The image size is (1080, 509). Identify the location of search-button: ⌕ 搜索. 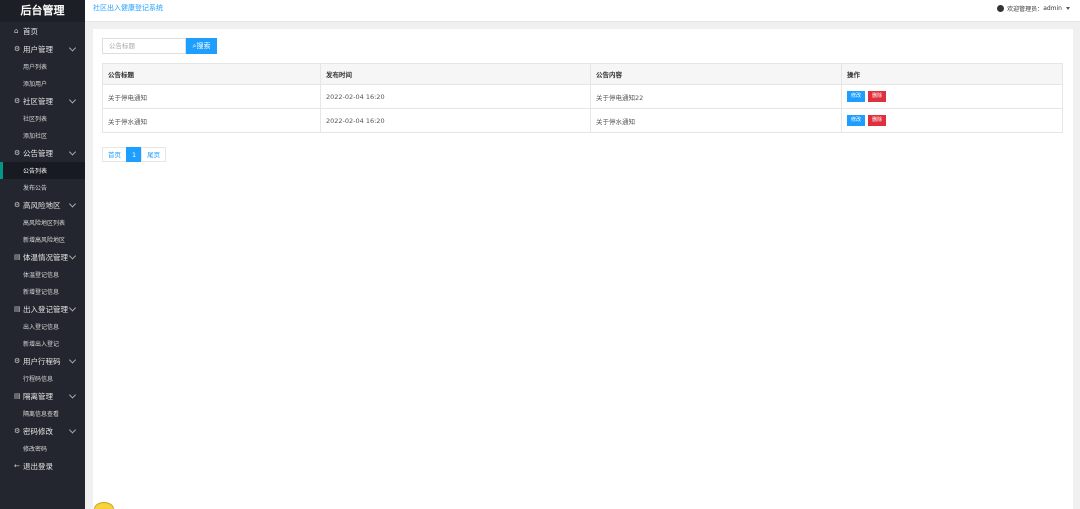
(201, 46).